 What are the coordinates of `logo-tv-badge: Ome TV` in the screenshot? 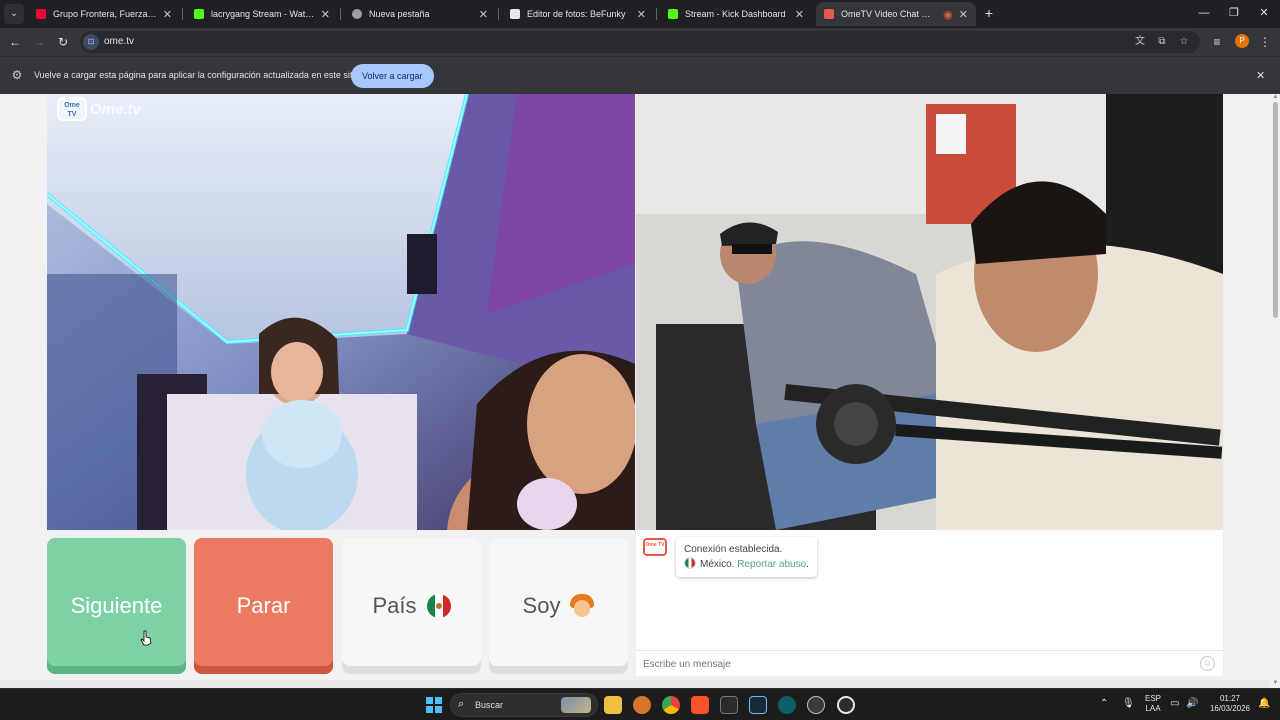 It's located at (72, 109).